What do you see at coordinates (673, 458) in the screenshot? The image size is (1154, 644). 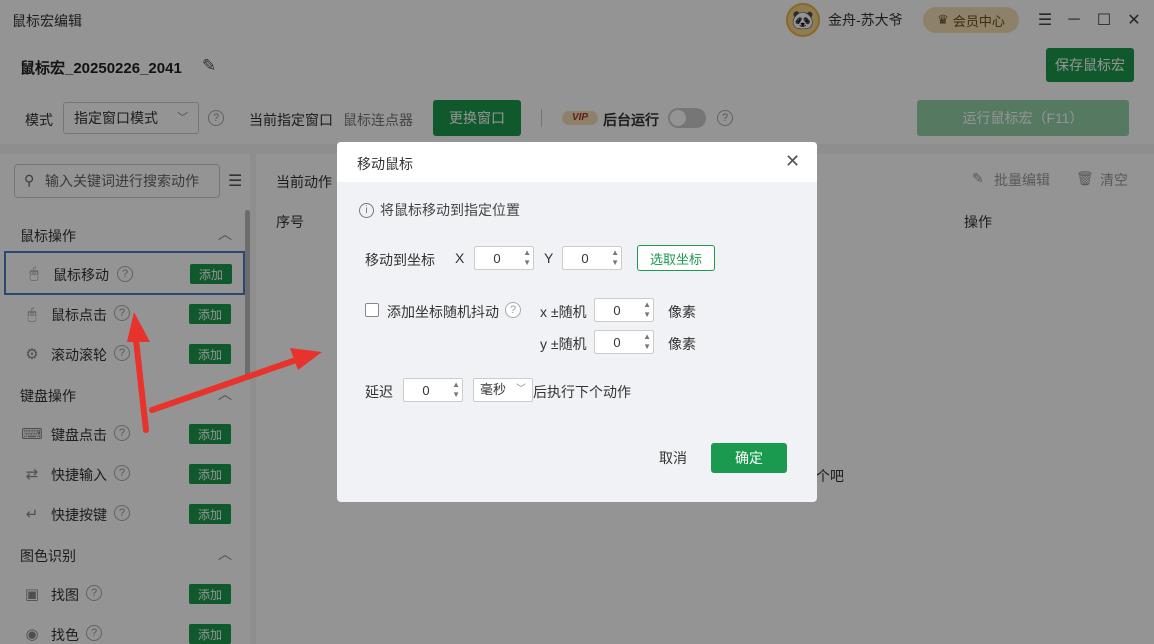 I see `cancel-button: 取消` at bounding box center [673, 458].